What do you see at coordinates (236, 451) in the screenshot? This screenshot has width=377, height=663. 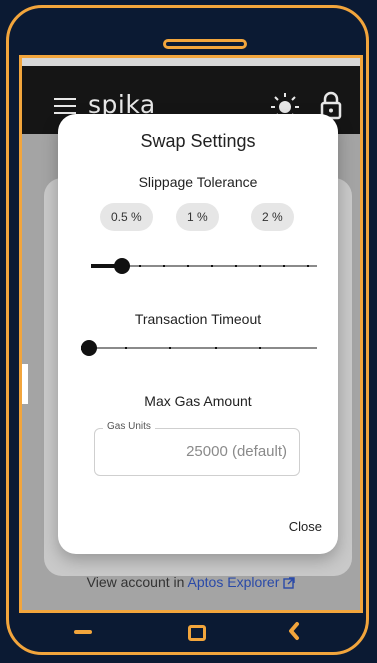 I see `gas-units-value: 25000 (default)` at bounding box center [236, 451].